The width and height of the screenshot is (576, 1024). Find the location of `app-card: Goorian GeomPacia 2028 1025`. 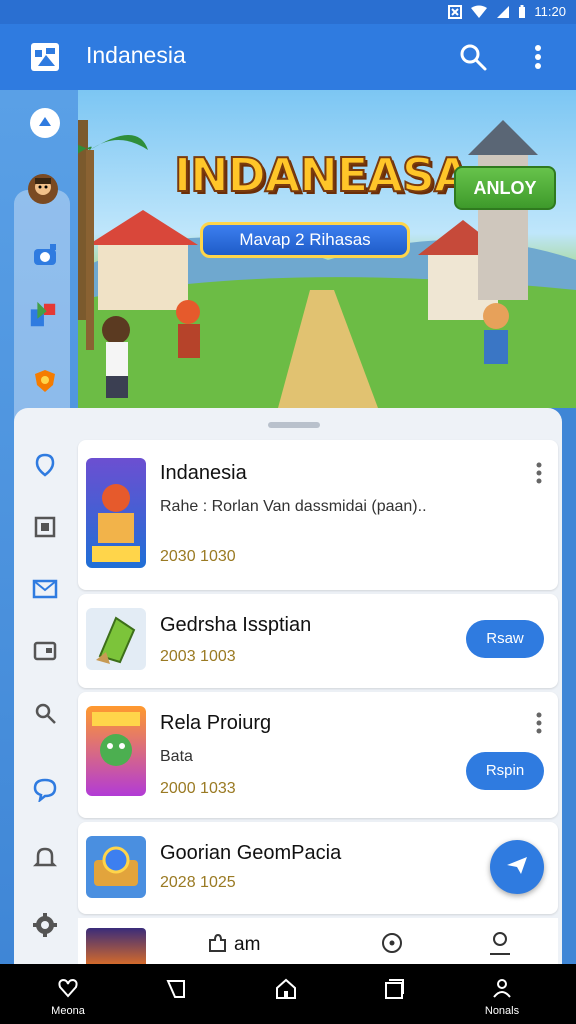

app-card: Goorian GeomPacia 2028 1025 is located at coordinates (318, 868).